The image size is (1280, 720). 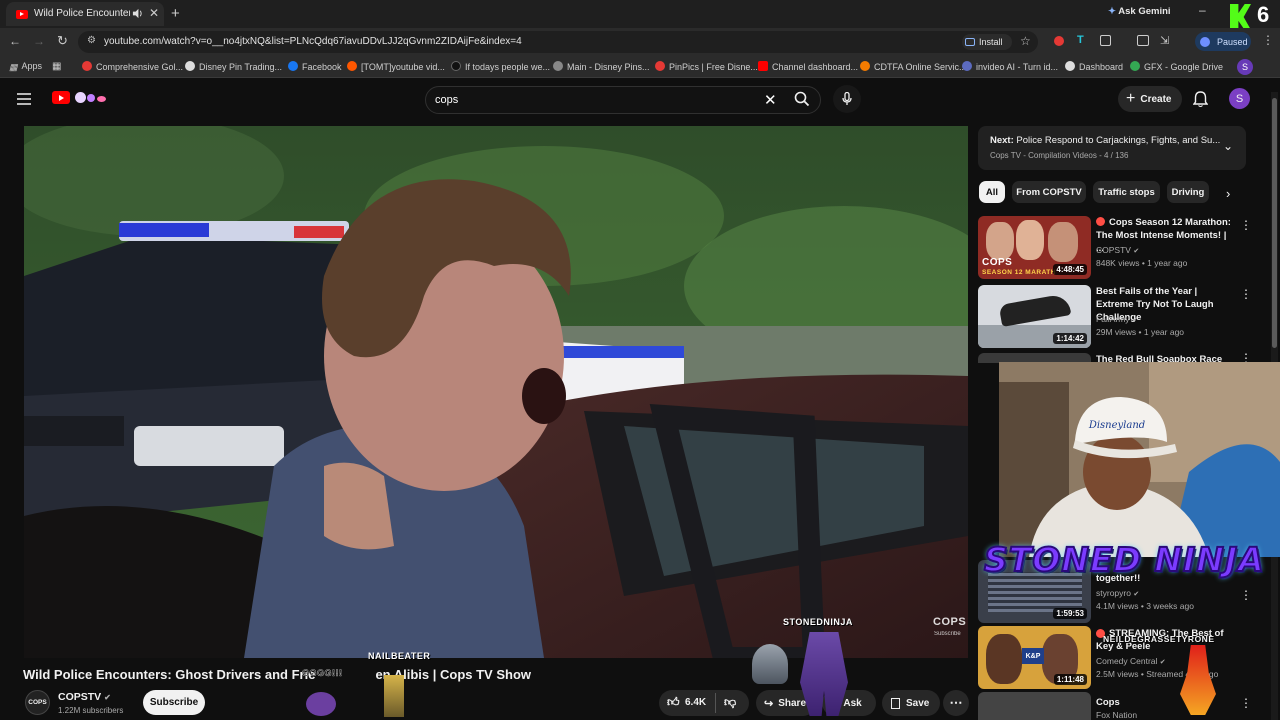 I want to click on bookmark-item: Dashboard, so click(x=1094, y=66).